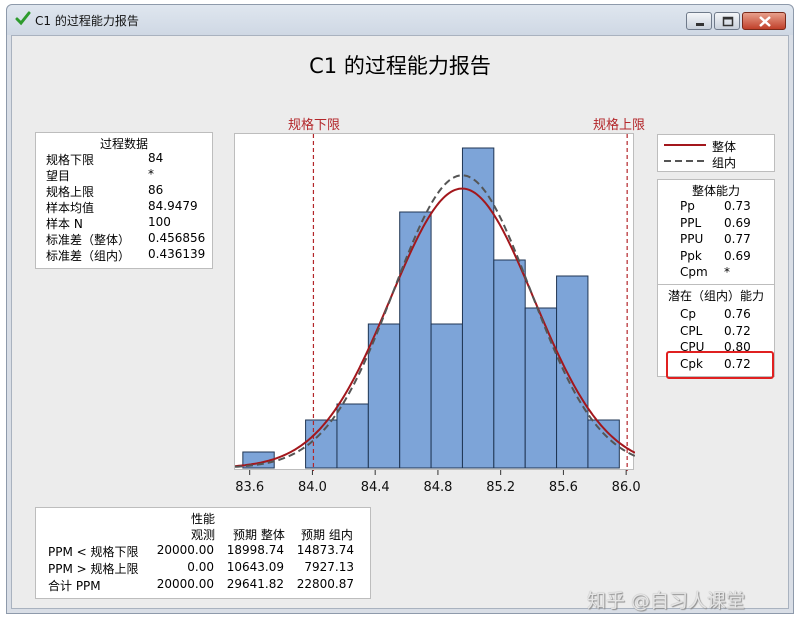 The image size is (800, 629). What do you see at coordinates (325, 550) in the screenshot?
I see `performance-value-within: 14873.74` at bounding box center [325, 550].